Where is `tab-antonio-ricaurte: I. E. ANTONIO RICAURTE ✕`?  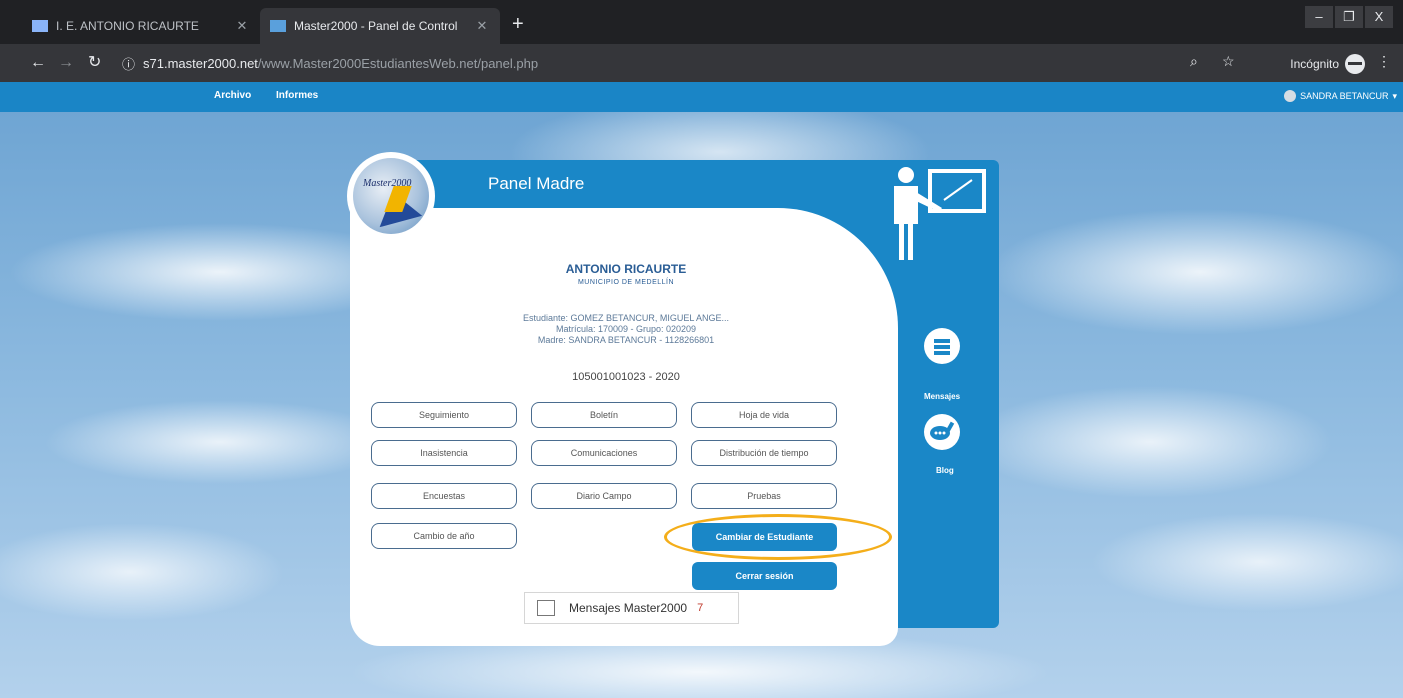 tab-antonio-ricaurte: I. E. ANTONIO RICAURTE ✕ is located at coordinates (141, 26).